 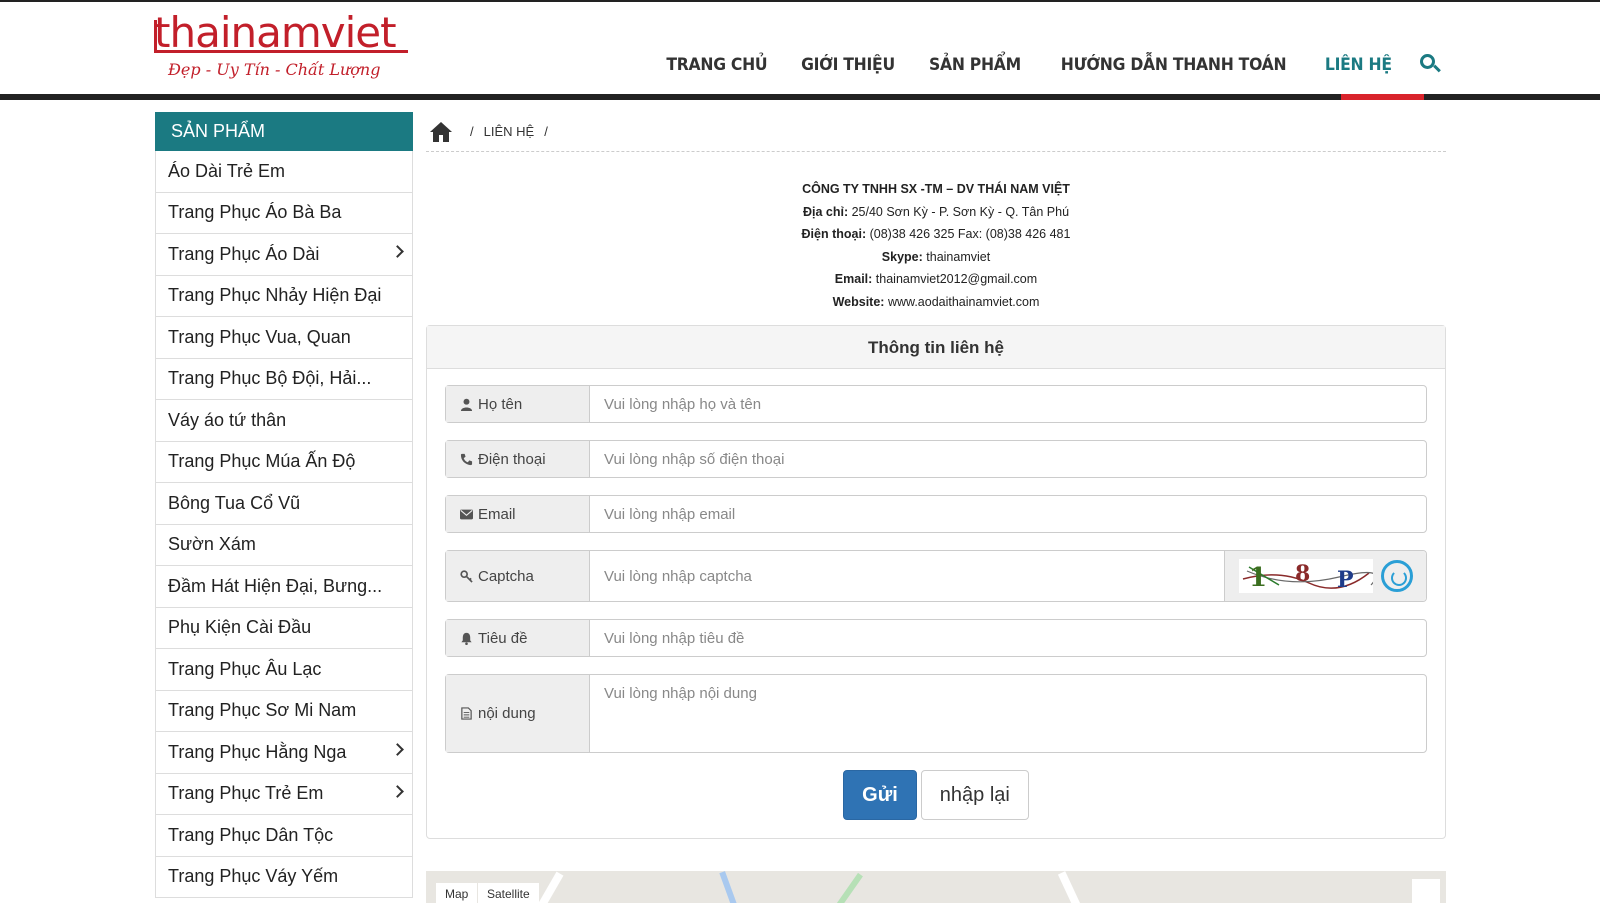 I want to click on phone-label-text: Điện thoại, so click(x=512, y=459).